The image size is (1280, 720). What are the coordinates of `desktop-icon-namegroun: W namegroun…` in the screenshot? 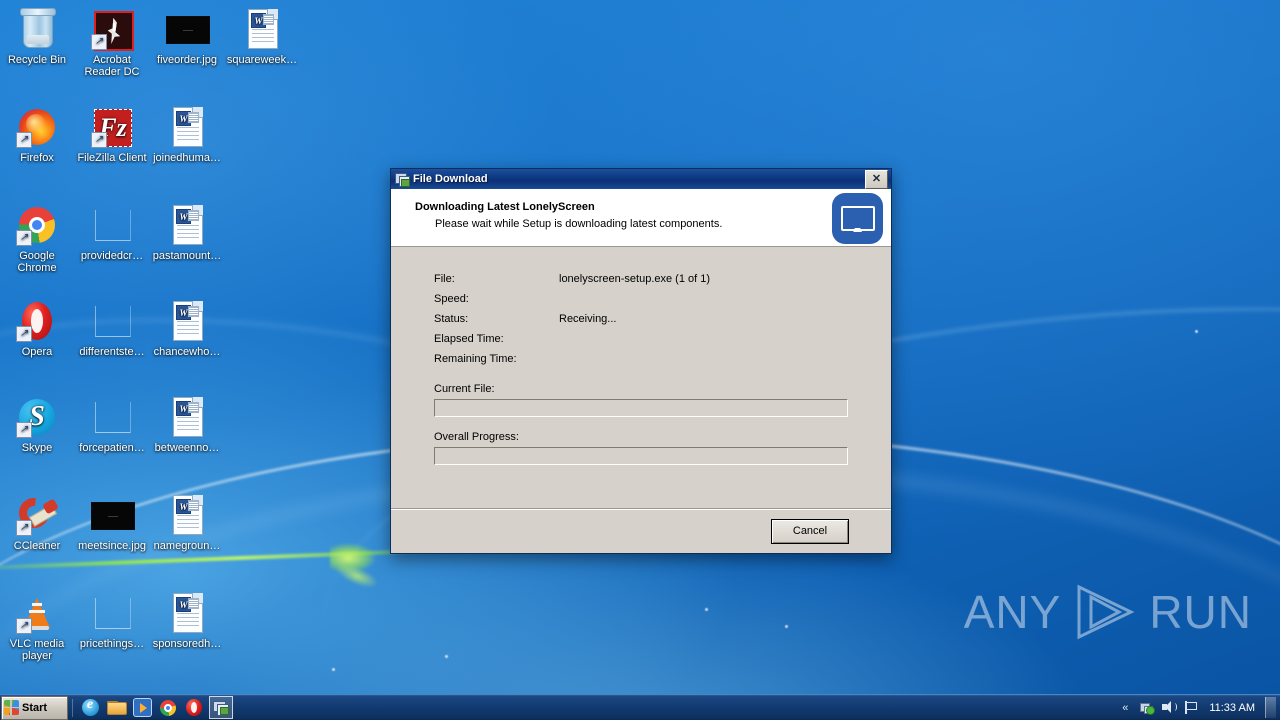 It's located at (187, 523).